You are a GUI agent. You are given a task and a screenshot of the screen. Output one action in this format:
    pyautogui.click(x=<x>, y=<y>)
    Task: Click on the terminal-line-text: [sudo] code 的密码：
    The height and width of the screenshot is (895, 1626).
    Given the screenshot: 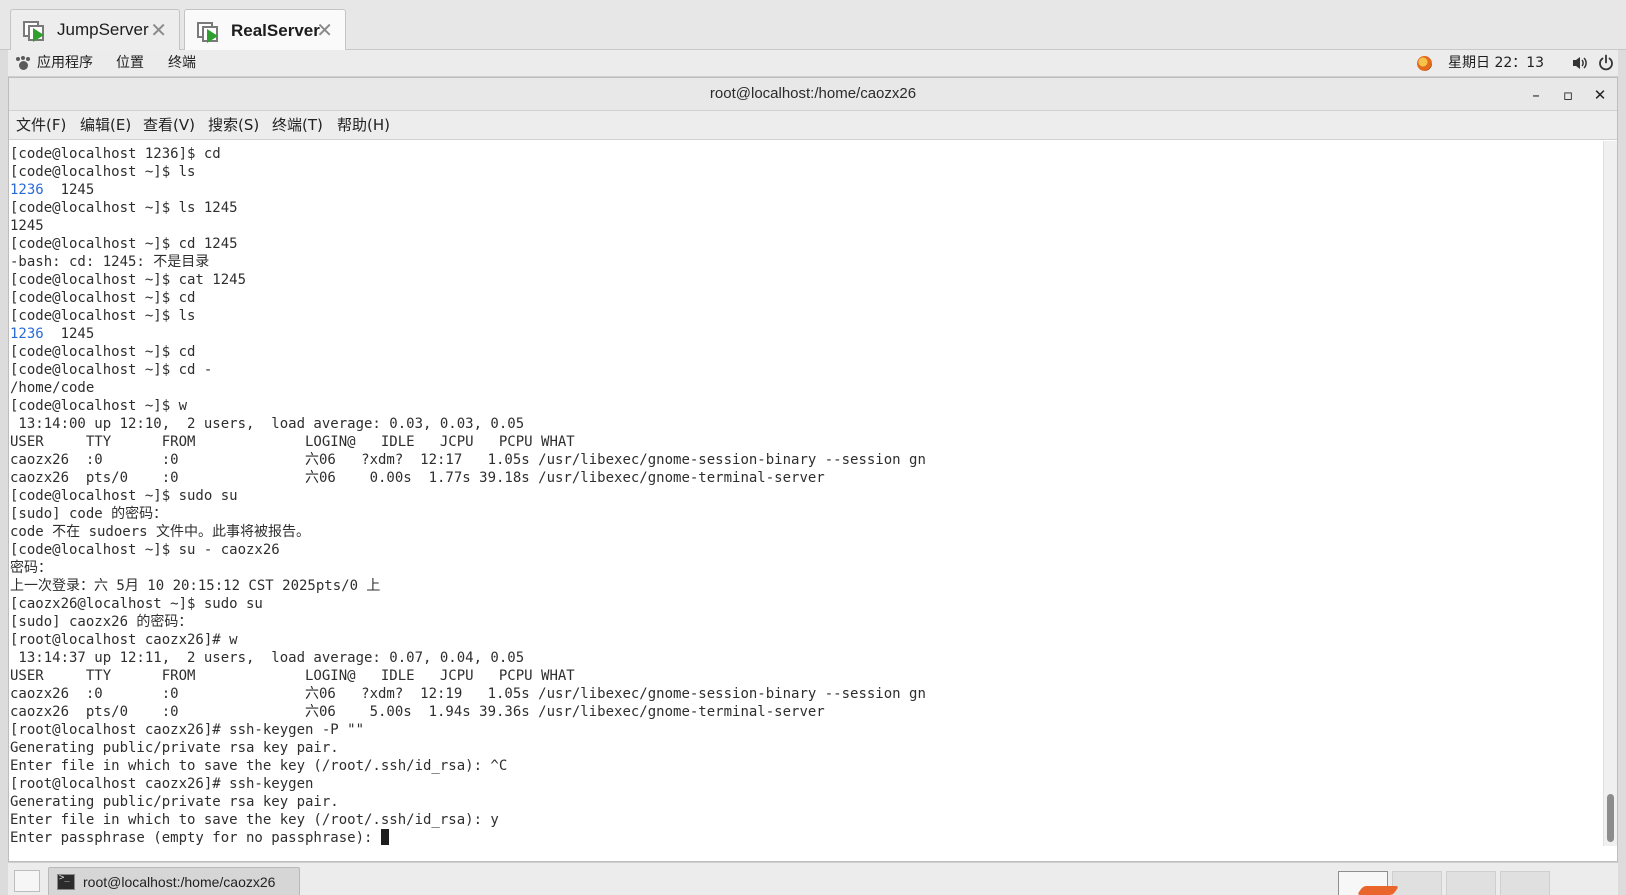 What is the action you would take?
    pyautogui.click(x=89, y=514)
    